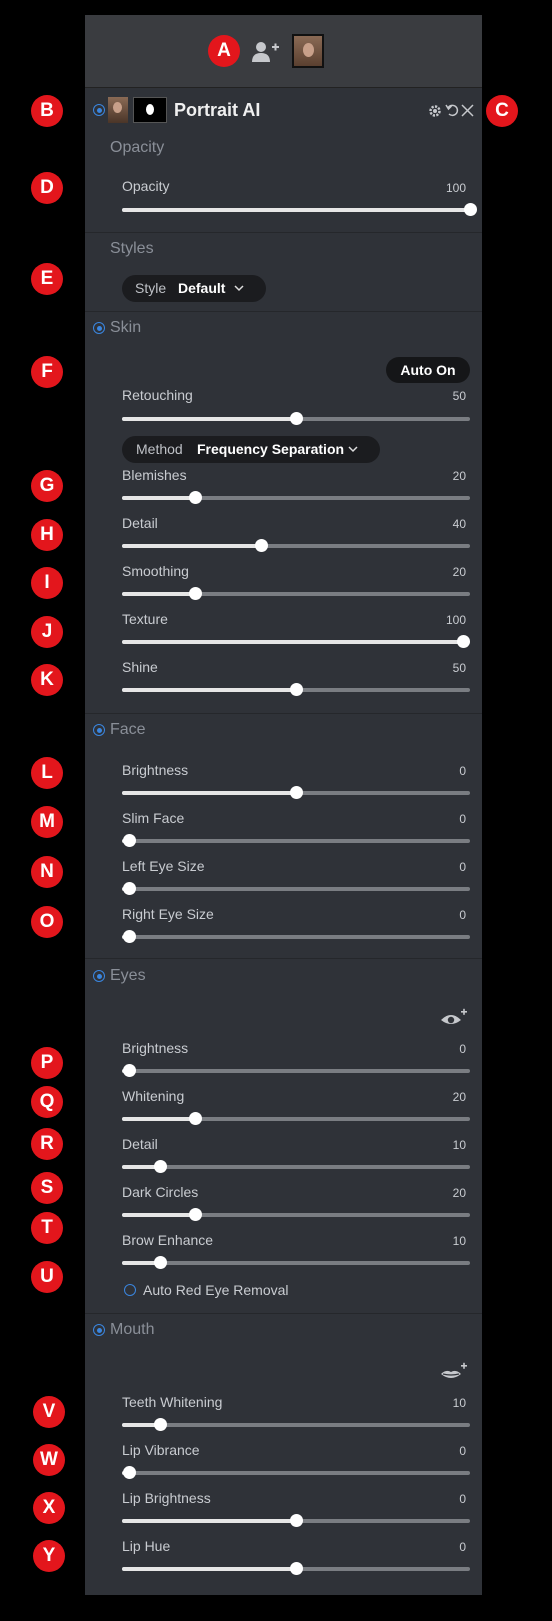 The image size is (552, 1621). What do you see at coordinates (99, 110) in the screenshot?
I see `panel-enable-radio` at bounding box center [99, 110].